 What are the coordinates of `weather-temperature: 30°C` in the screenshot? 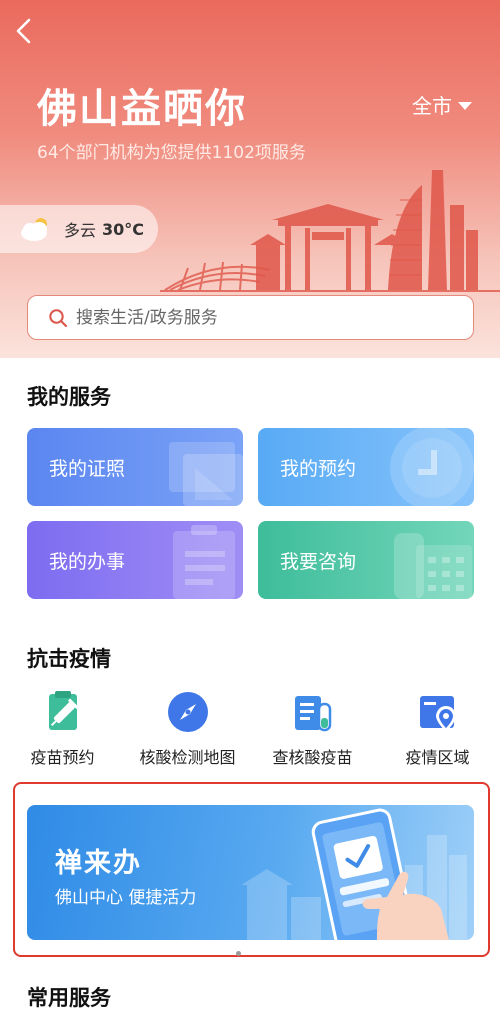 It's located at (123, 229).